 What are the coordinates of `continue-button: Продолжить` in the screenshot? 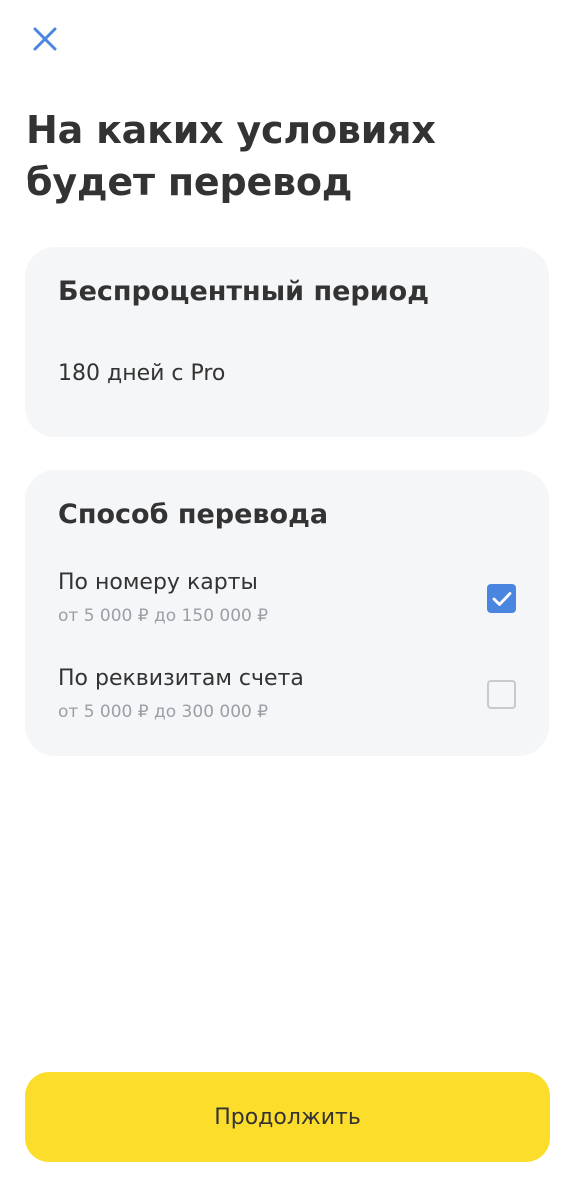 It's located at (287, 1117).